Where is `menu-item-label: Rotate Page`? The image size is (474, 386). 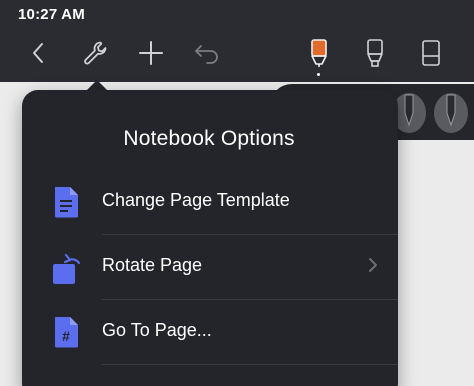 menu-item-label: Rotate Page is located at coordinates (152, 265).